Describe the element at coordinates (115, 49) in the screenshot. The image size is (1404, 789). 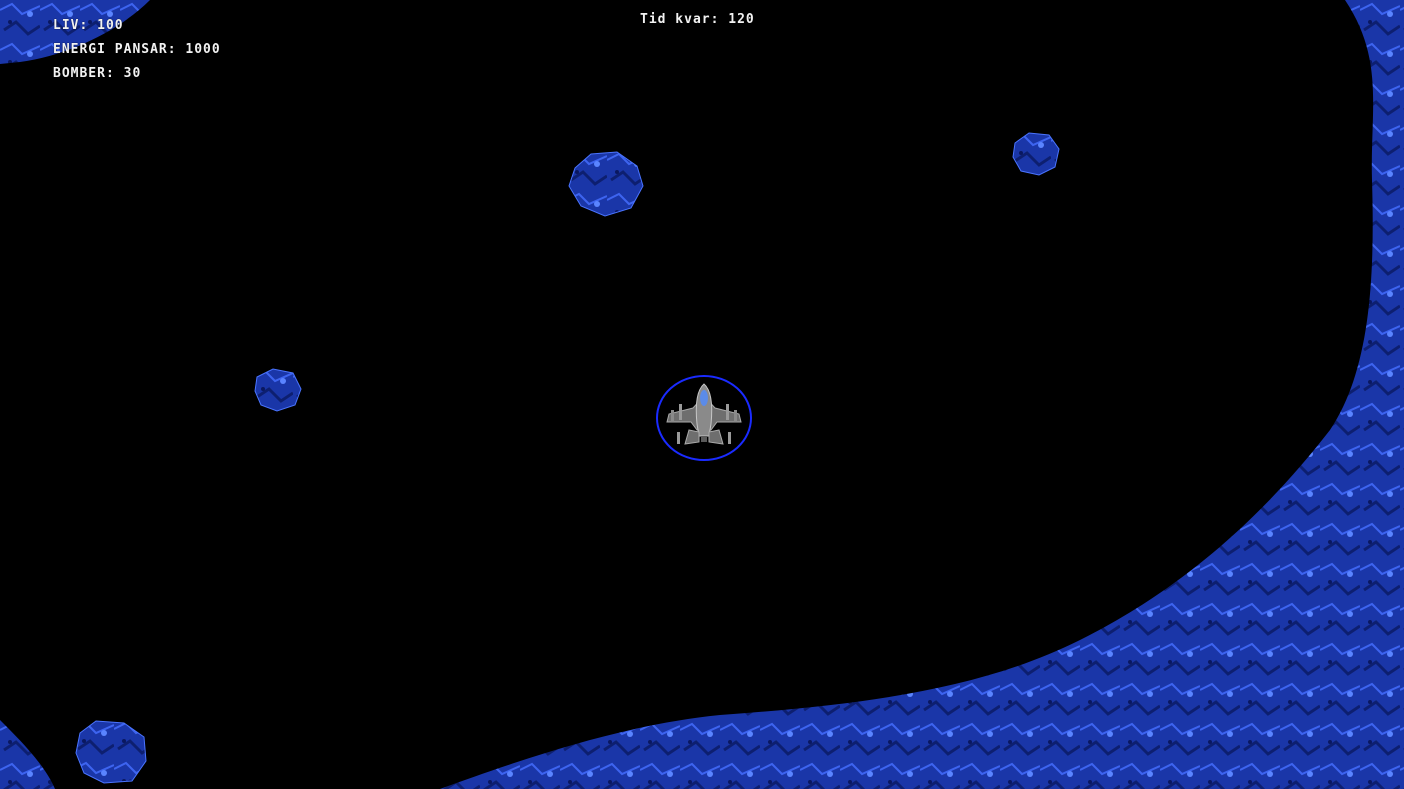
I see `hud-armor-label: ENERGI PANSAR:` at that location.